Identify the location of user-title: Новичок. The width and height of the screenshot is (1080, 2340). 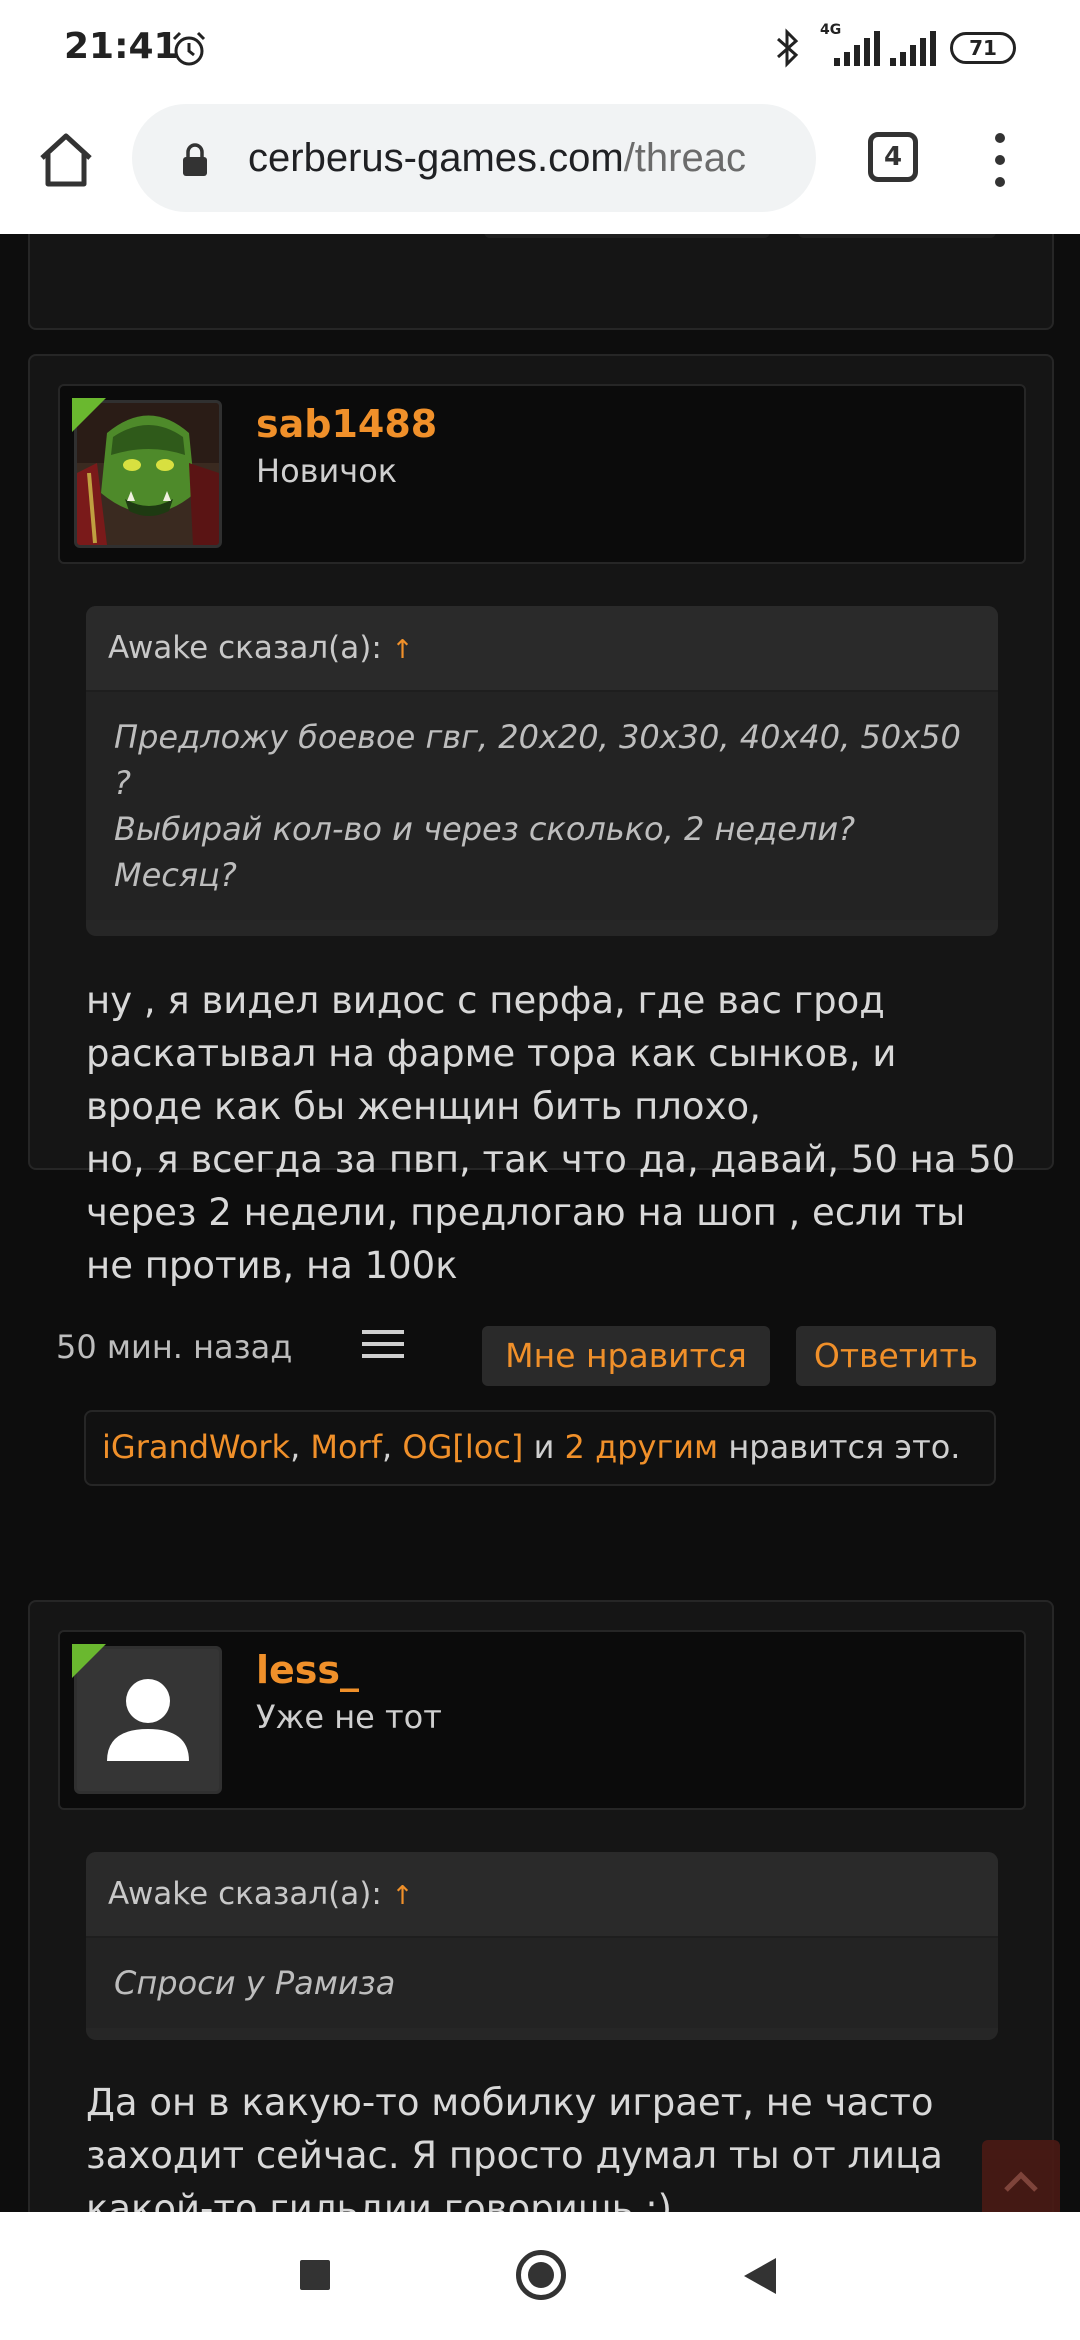
(327, 471).